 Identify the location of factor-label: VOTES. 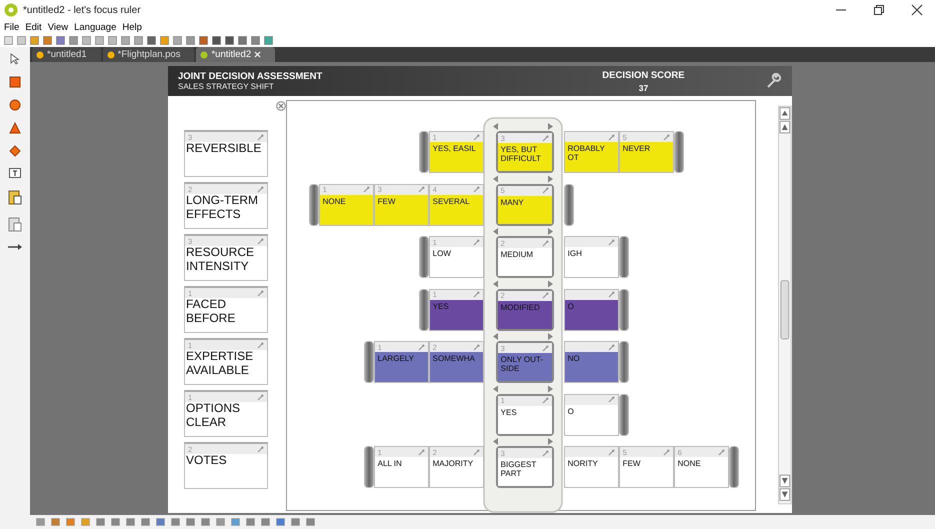
(206, 461).